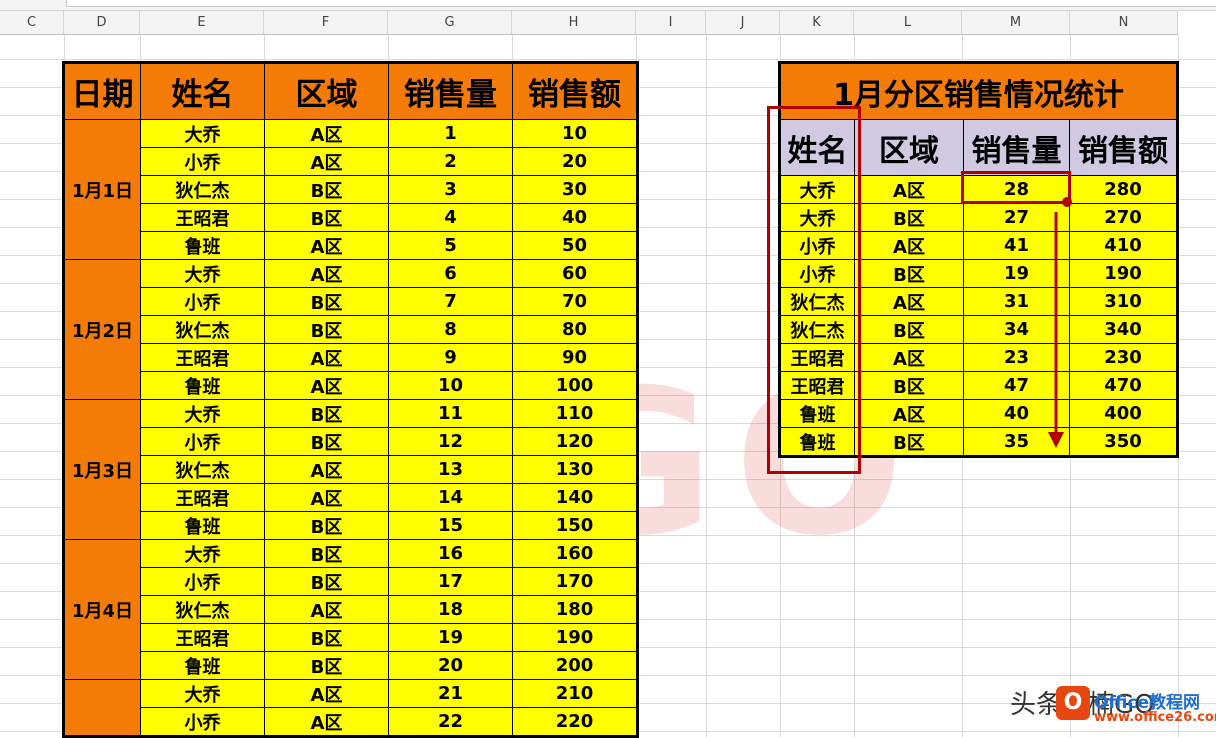 The width and height of the screenshot is (1216, 738). What do you see at coordinates (1155, 717) in the screenshot?
I see `logo-url: www.office26.com` at bounding box center [1155, 717].